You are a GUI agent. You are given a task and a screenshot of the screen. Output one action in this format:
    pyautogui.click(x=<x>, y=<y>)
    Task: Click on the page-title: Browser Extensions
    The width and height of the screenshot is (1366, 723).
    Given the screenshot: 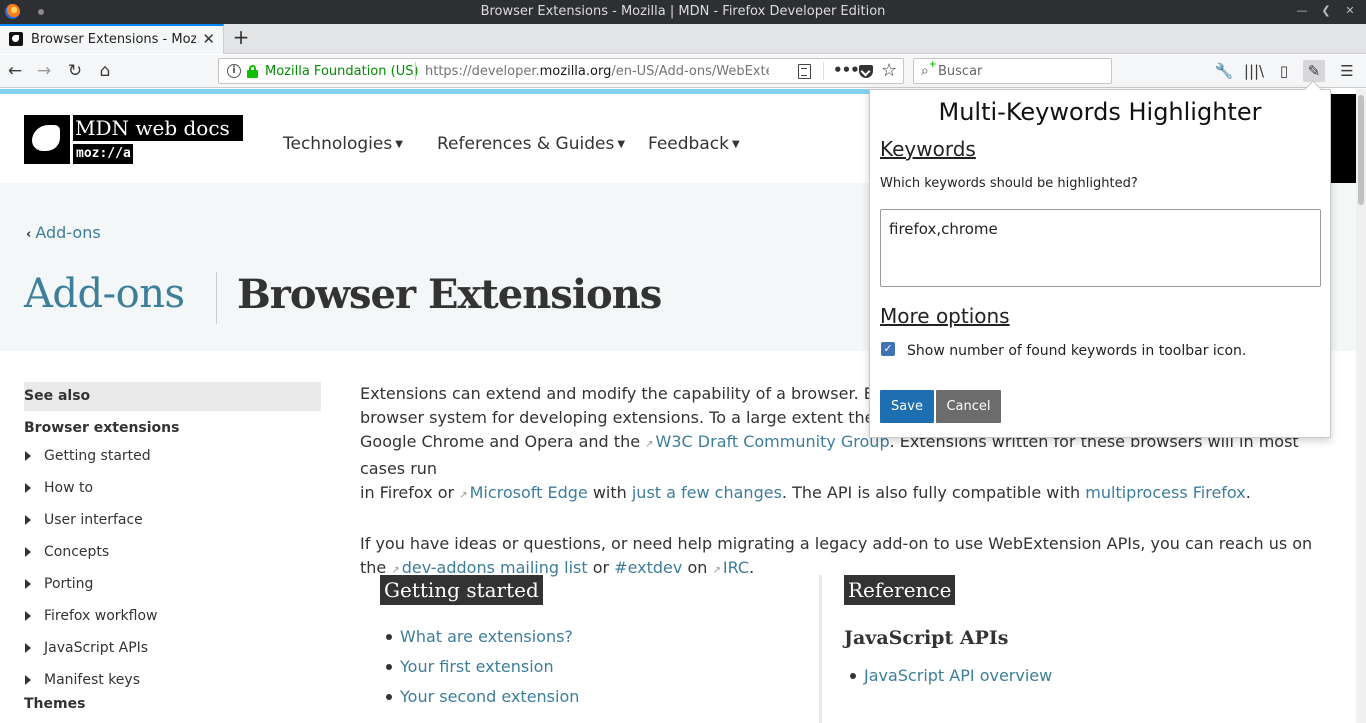 What is the action you would take?
    pyautogui.click(x=449, y=294)
    